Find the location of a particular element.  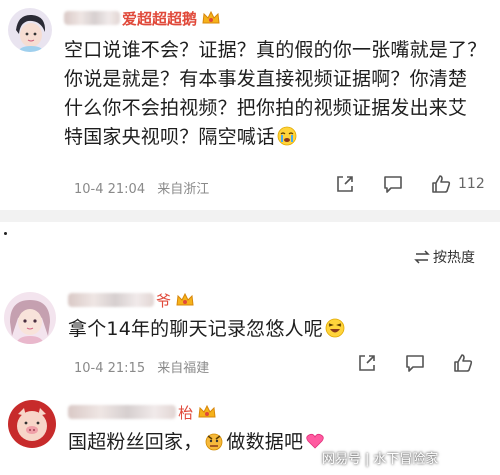

sort-toggle: 按热度 is located at coordinates (444, 257).